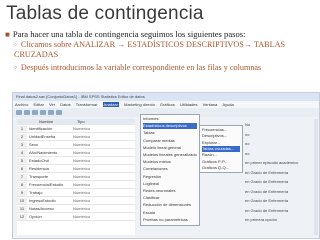  Describe the element at coordinates (19, 112) in the screenshot. I see `open-icon` at that location.